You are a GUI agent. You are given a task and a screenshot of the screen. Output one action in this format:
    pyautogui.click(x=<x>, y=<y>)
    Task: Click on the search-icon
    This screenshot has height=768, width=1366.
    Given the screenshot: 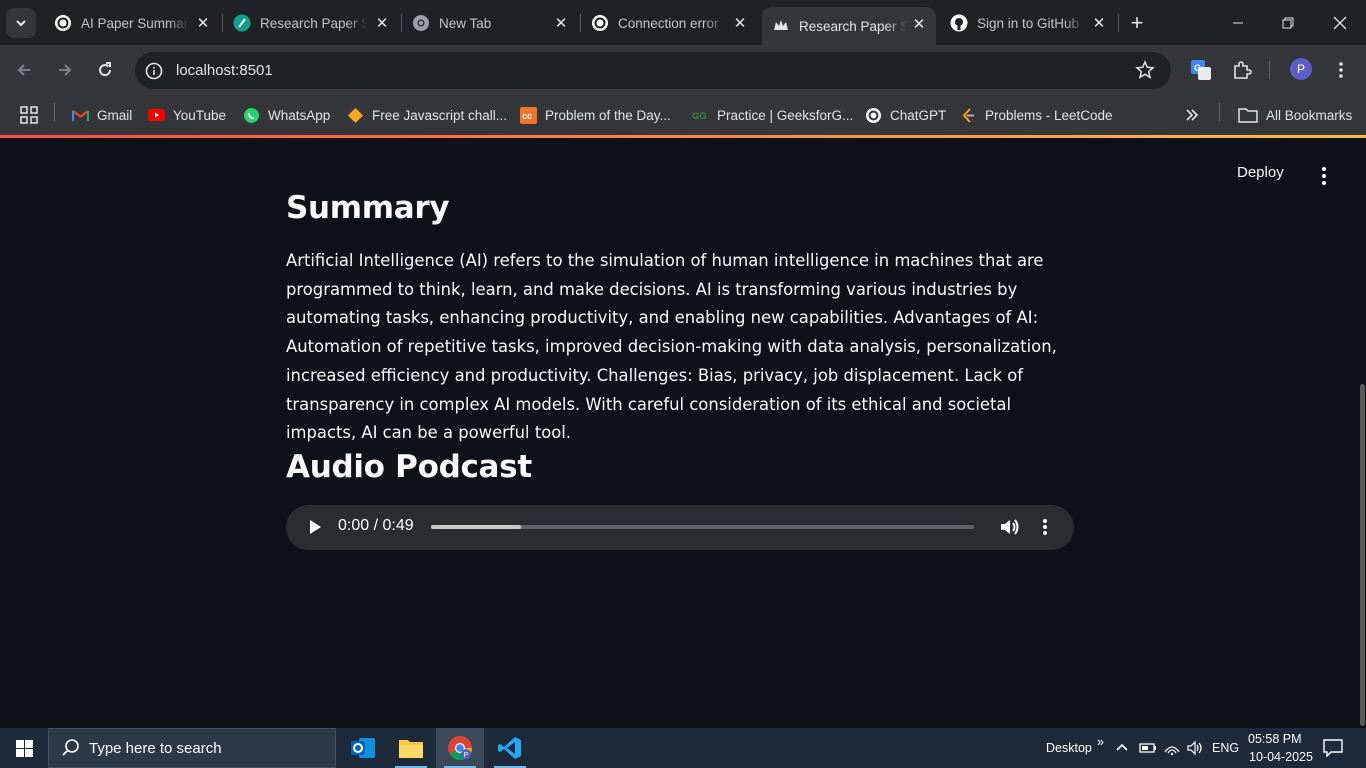 What is the action you would take?
    pyautogui.click(x=70, y=747)
    